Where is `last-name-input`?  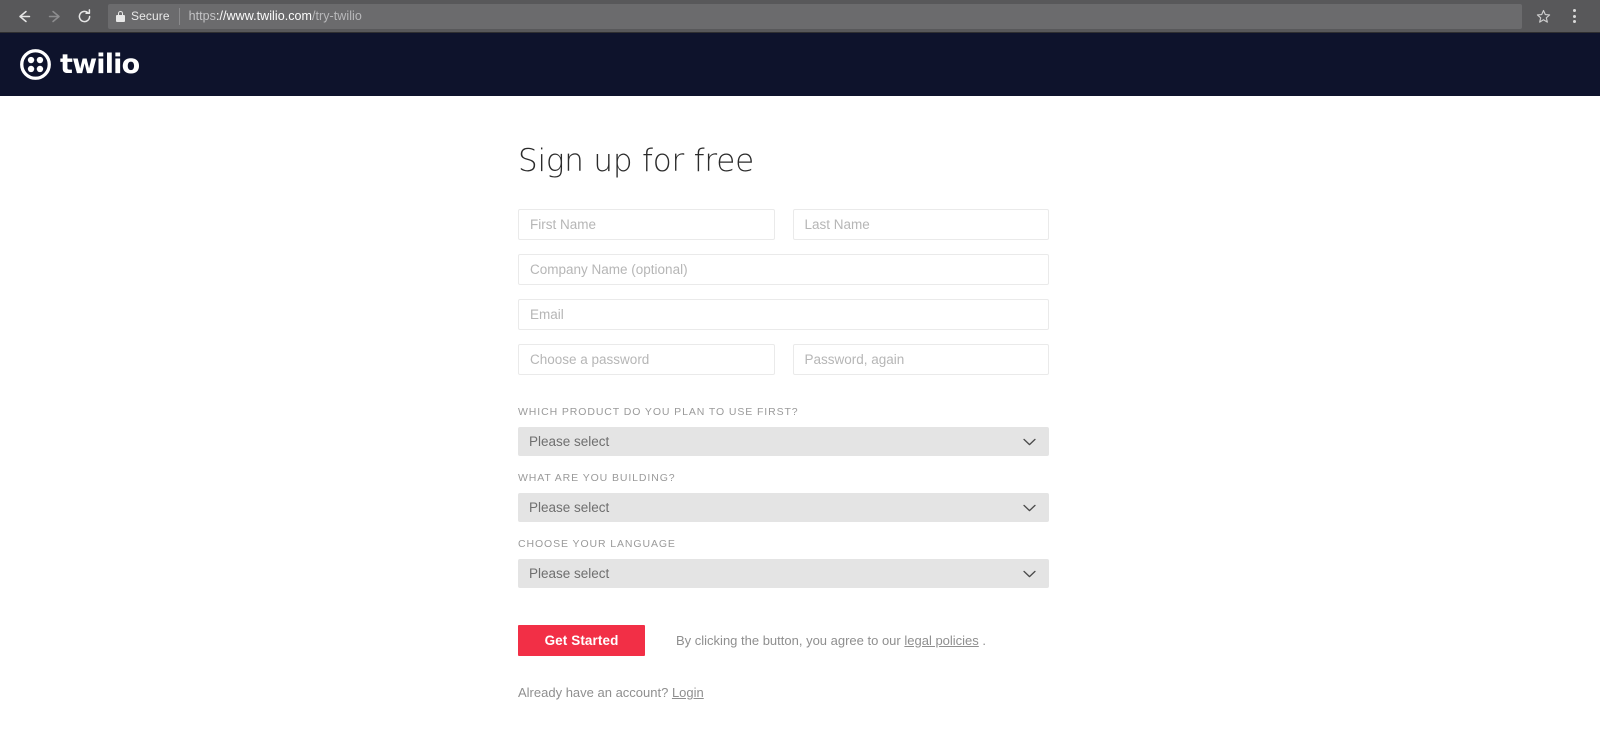
last-name-input is located at coordinates (920, 224).